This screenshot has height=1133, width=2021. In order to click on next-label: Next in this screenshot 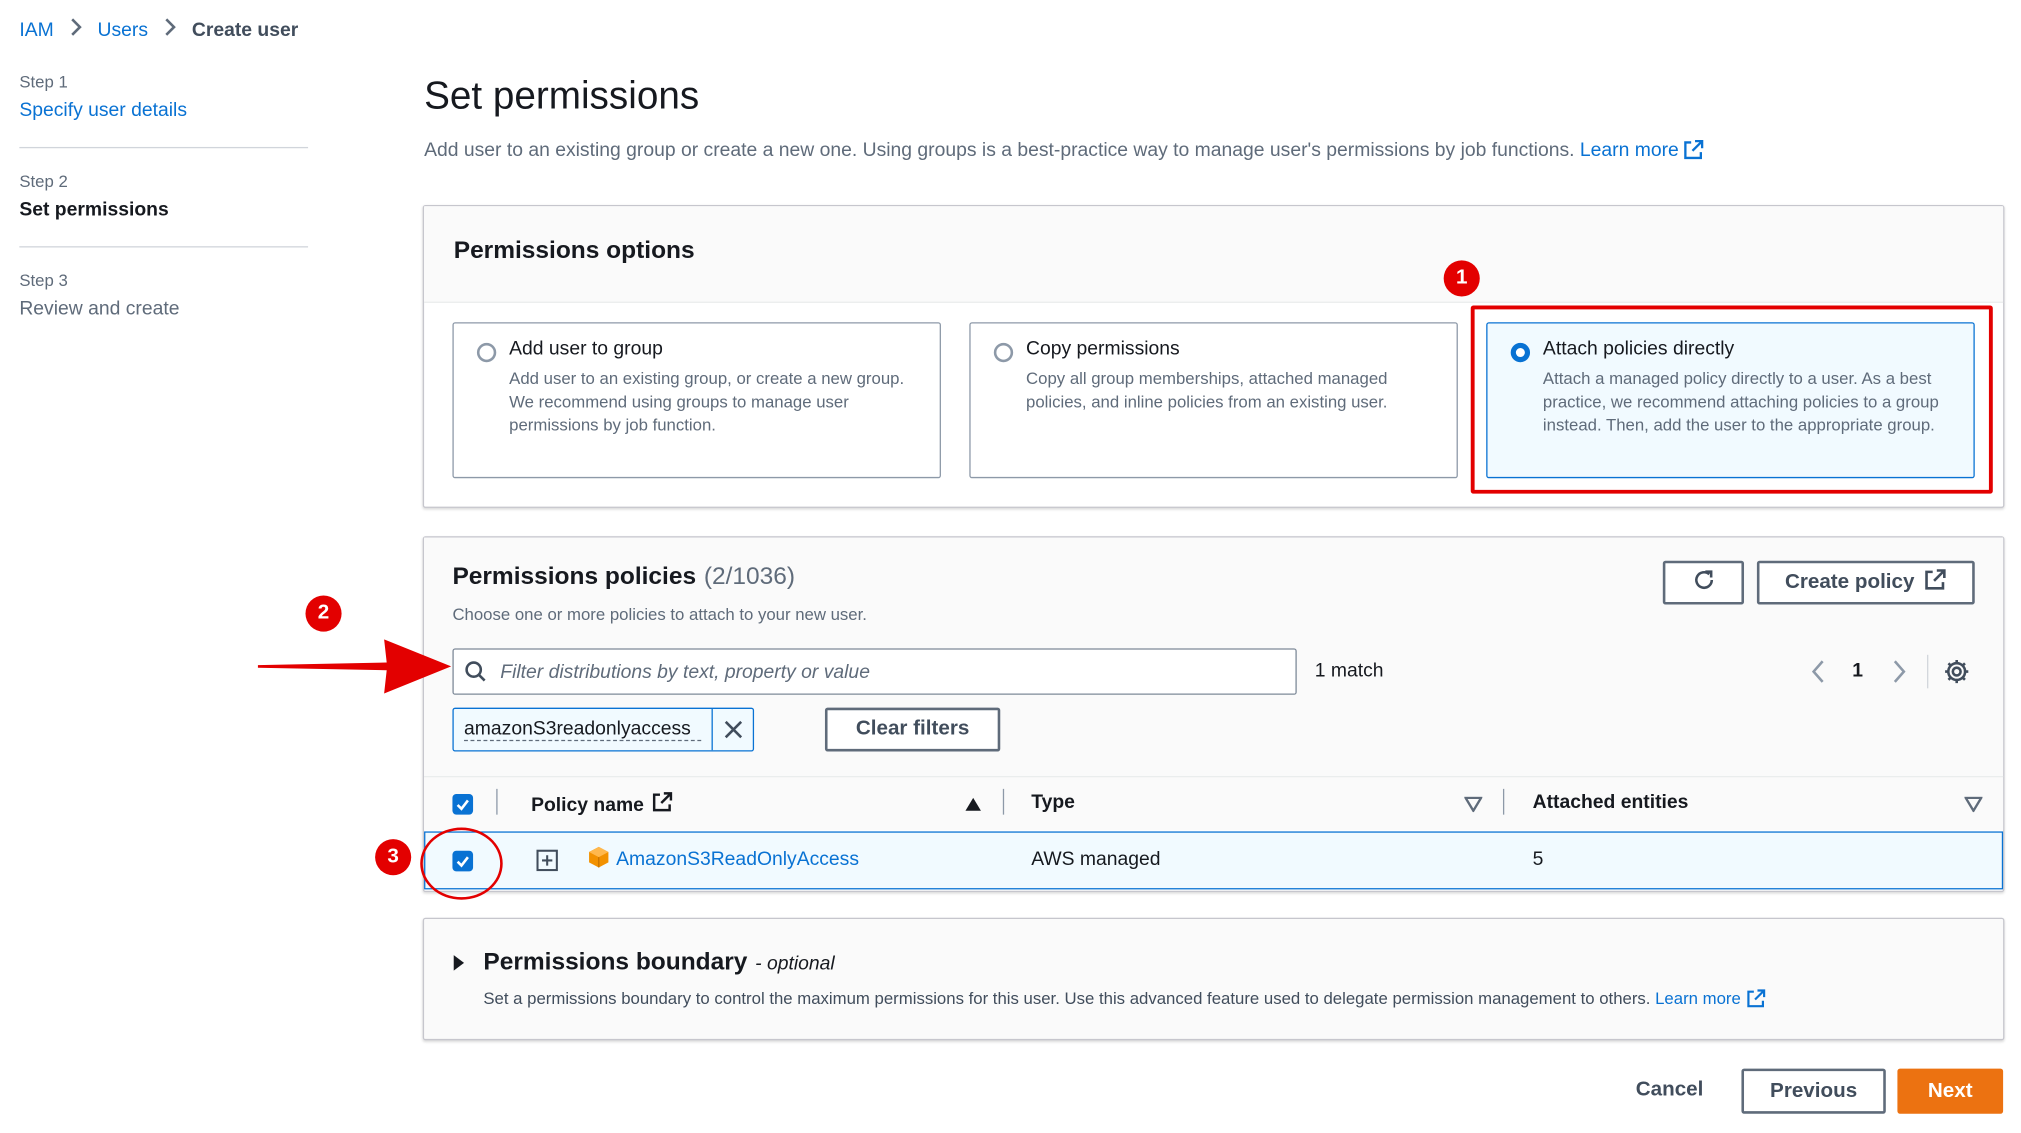, I will do `click(1950, 1090)`.